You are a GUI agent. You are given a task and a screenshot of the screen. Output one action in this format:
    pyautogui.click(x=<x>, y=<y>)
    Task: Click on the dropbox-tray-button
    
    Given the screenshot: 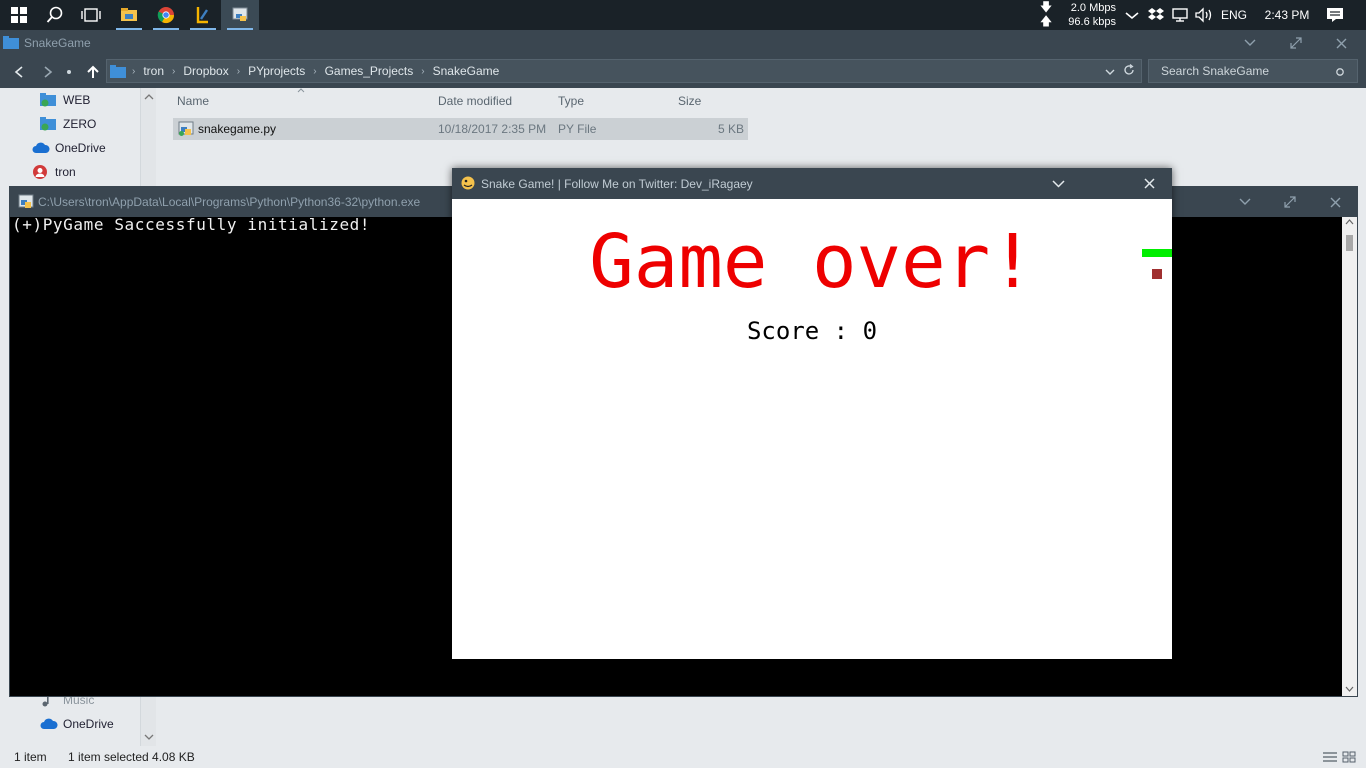 What is the action you would take?
    pyautogui.click(x=1156, y=15)
    